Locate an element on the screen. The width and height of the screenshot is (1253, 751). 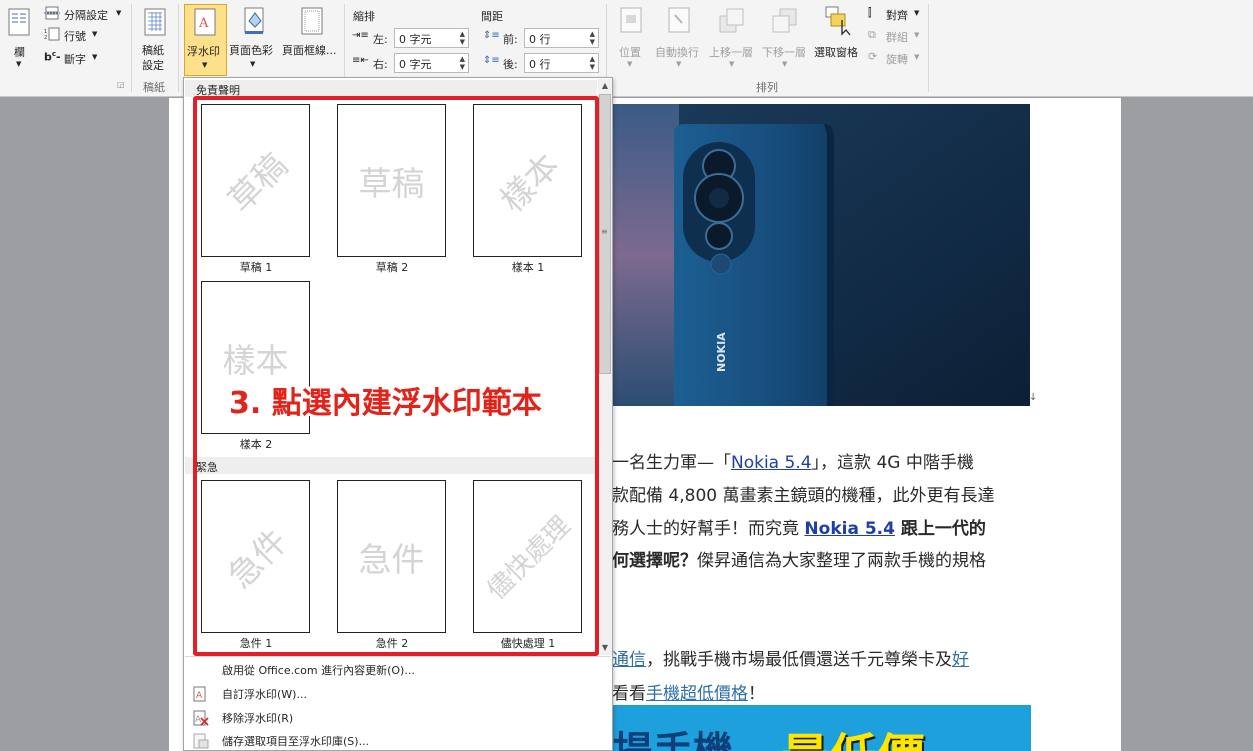
paint-bucket-icon is located at coordinates (254, 20).